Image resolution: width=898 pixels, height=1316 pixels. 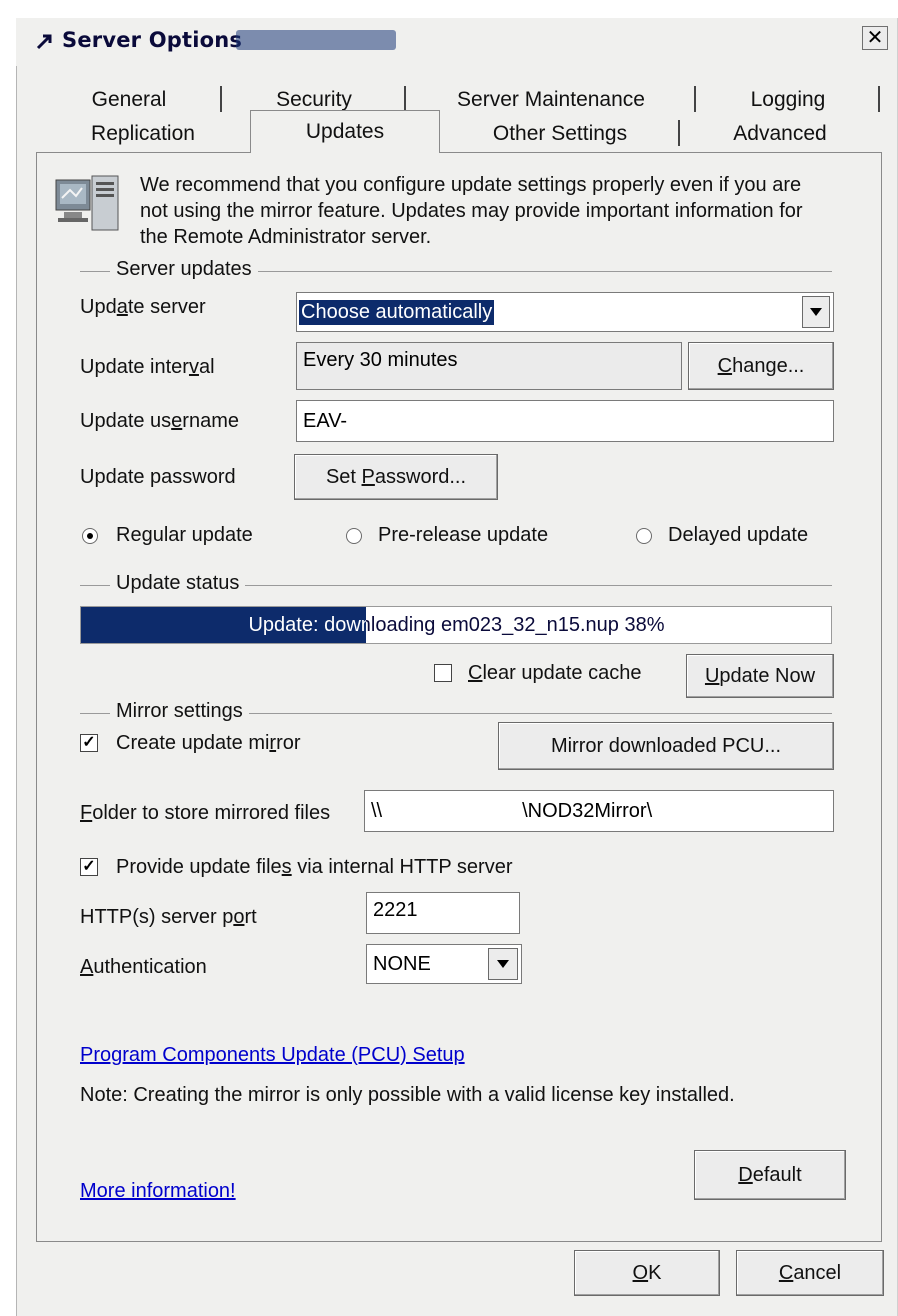 I want to click on update-username-label: Update username, so click(x=159, y=421).